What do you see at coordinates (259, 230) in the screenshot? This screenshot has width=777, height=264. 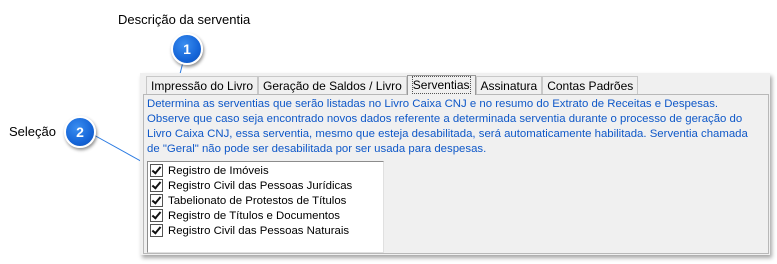 I see `list-item-label: Registro Civil das Pessoas Naturais` at bounding box center [259, 230].